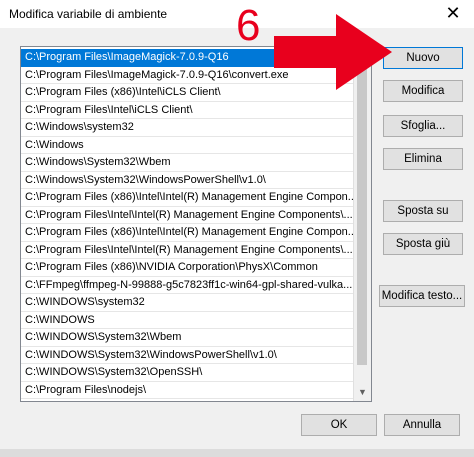  Describe the element at coordinates (423, 58) in the screenshot. I see `new-button: Nuovo` at that location.